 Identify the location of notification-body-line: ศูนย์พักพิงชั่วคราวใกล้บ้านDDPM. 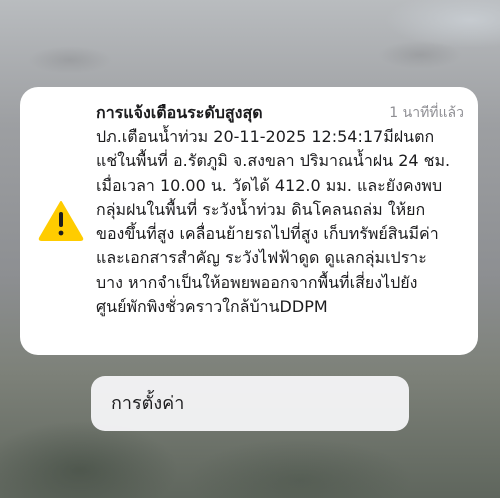
(212, 307).